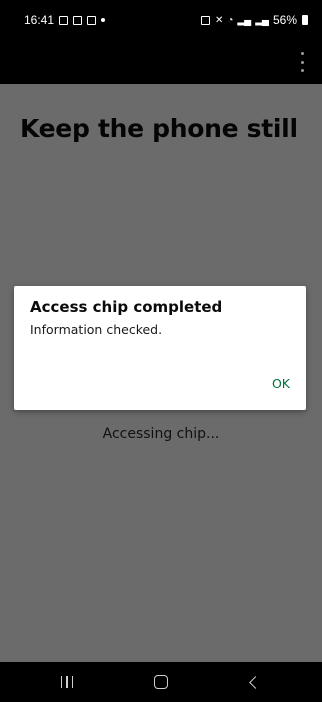  What do you see at coordinates (159, 128) in the screenshot?
I see `page-title: Keep the phone still` at bounding box center [159, 128].